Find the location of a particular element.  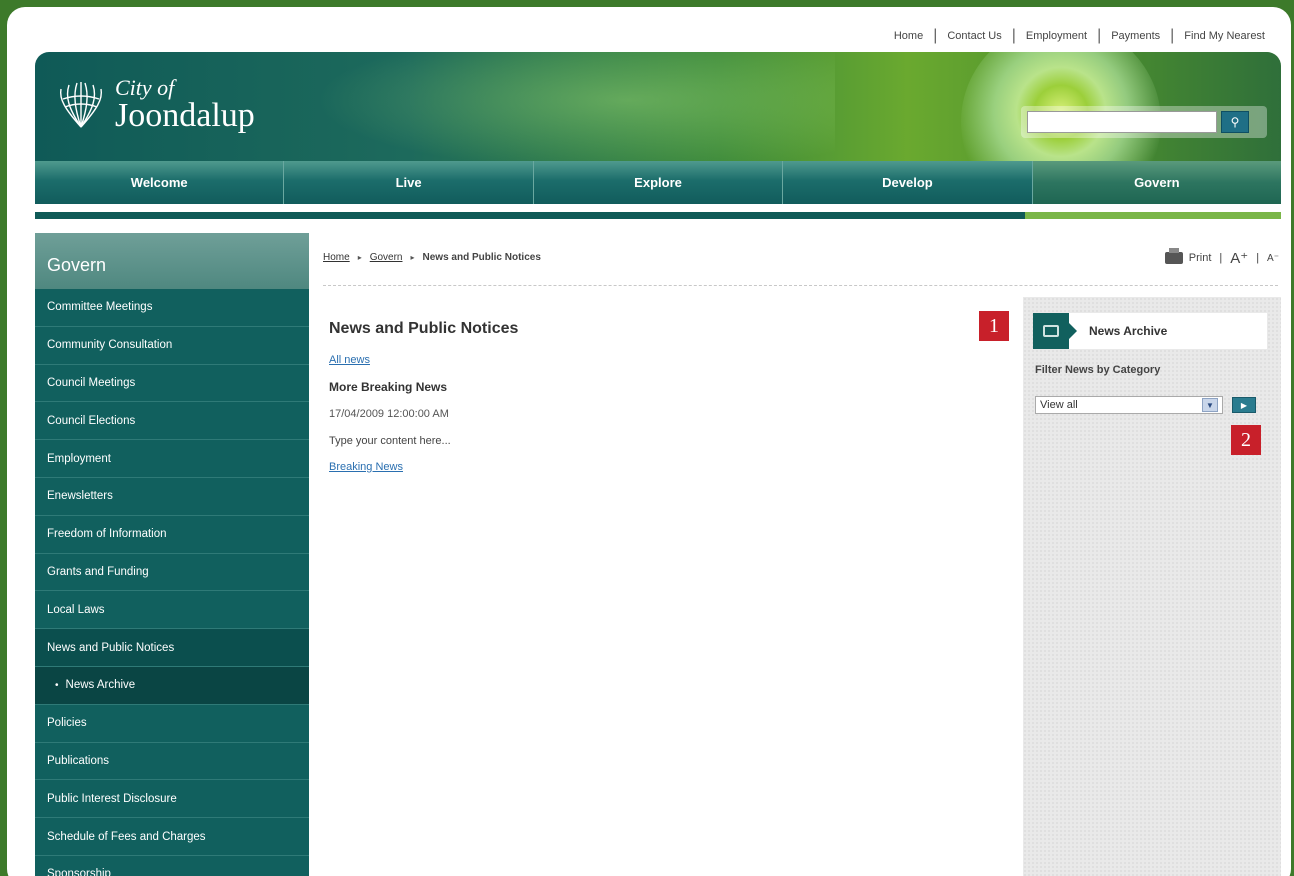

nav-welcome: Welcome is located at coordinates (160, 182).